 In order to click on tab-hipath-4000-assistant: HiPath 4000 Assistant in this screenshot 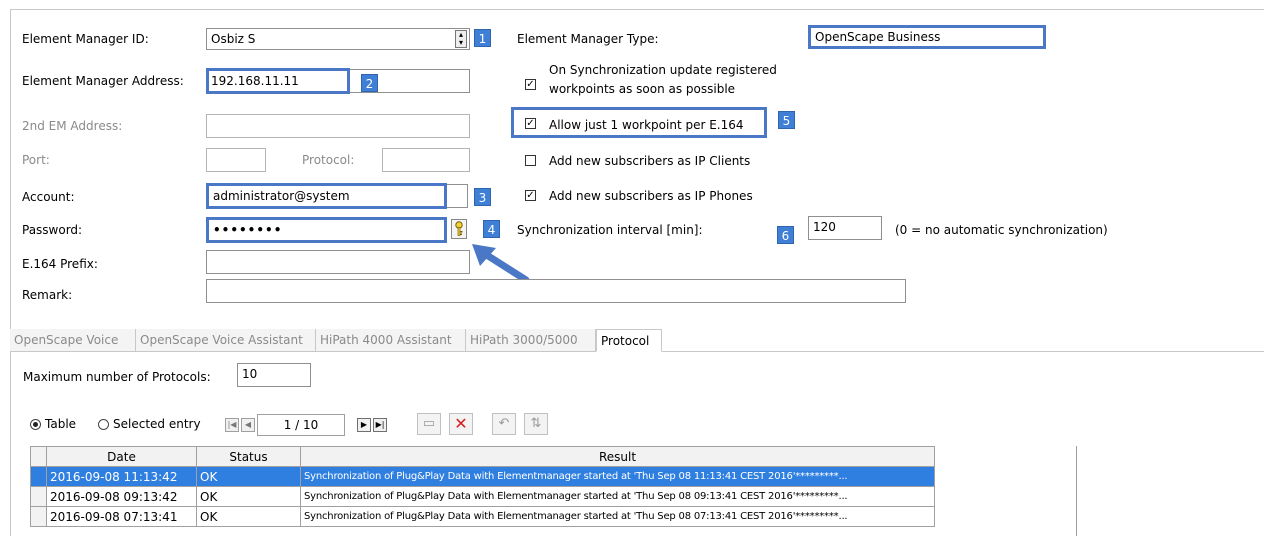, I will do `click(391, 340)`.